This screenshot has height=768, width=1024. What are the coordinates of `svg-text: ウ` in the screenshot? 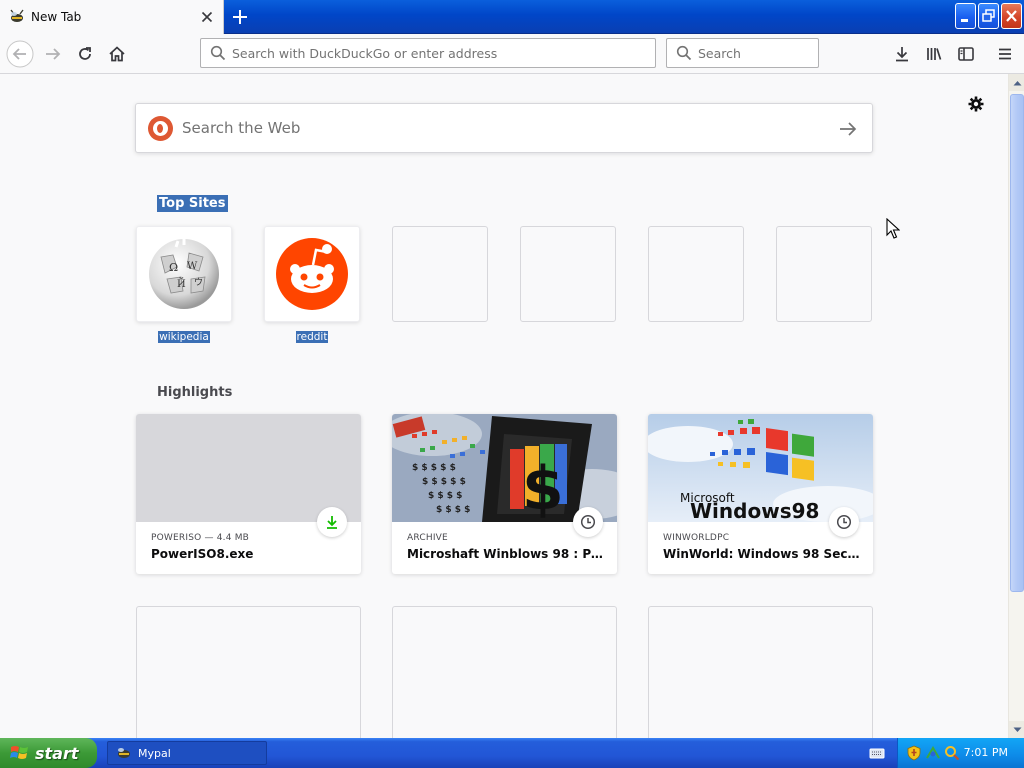 It's located at (198, 282).